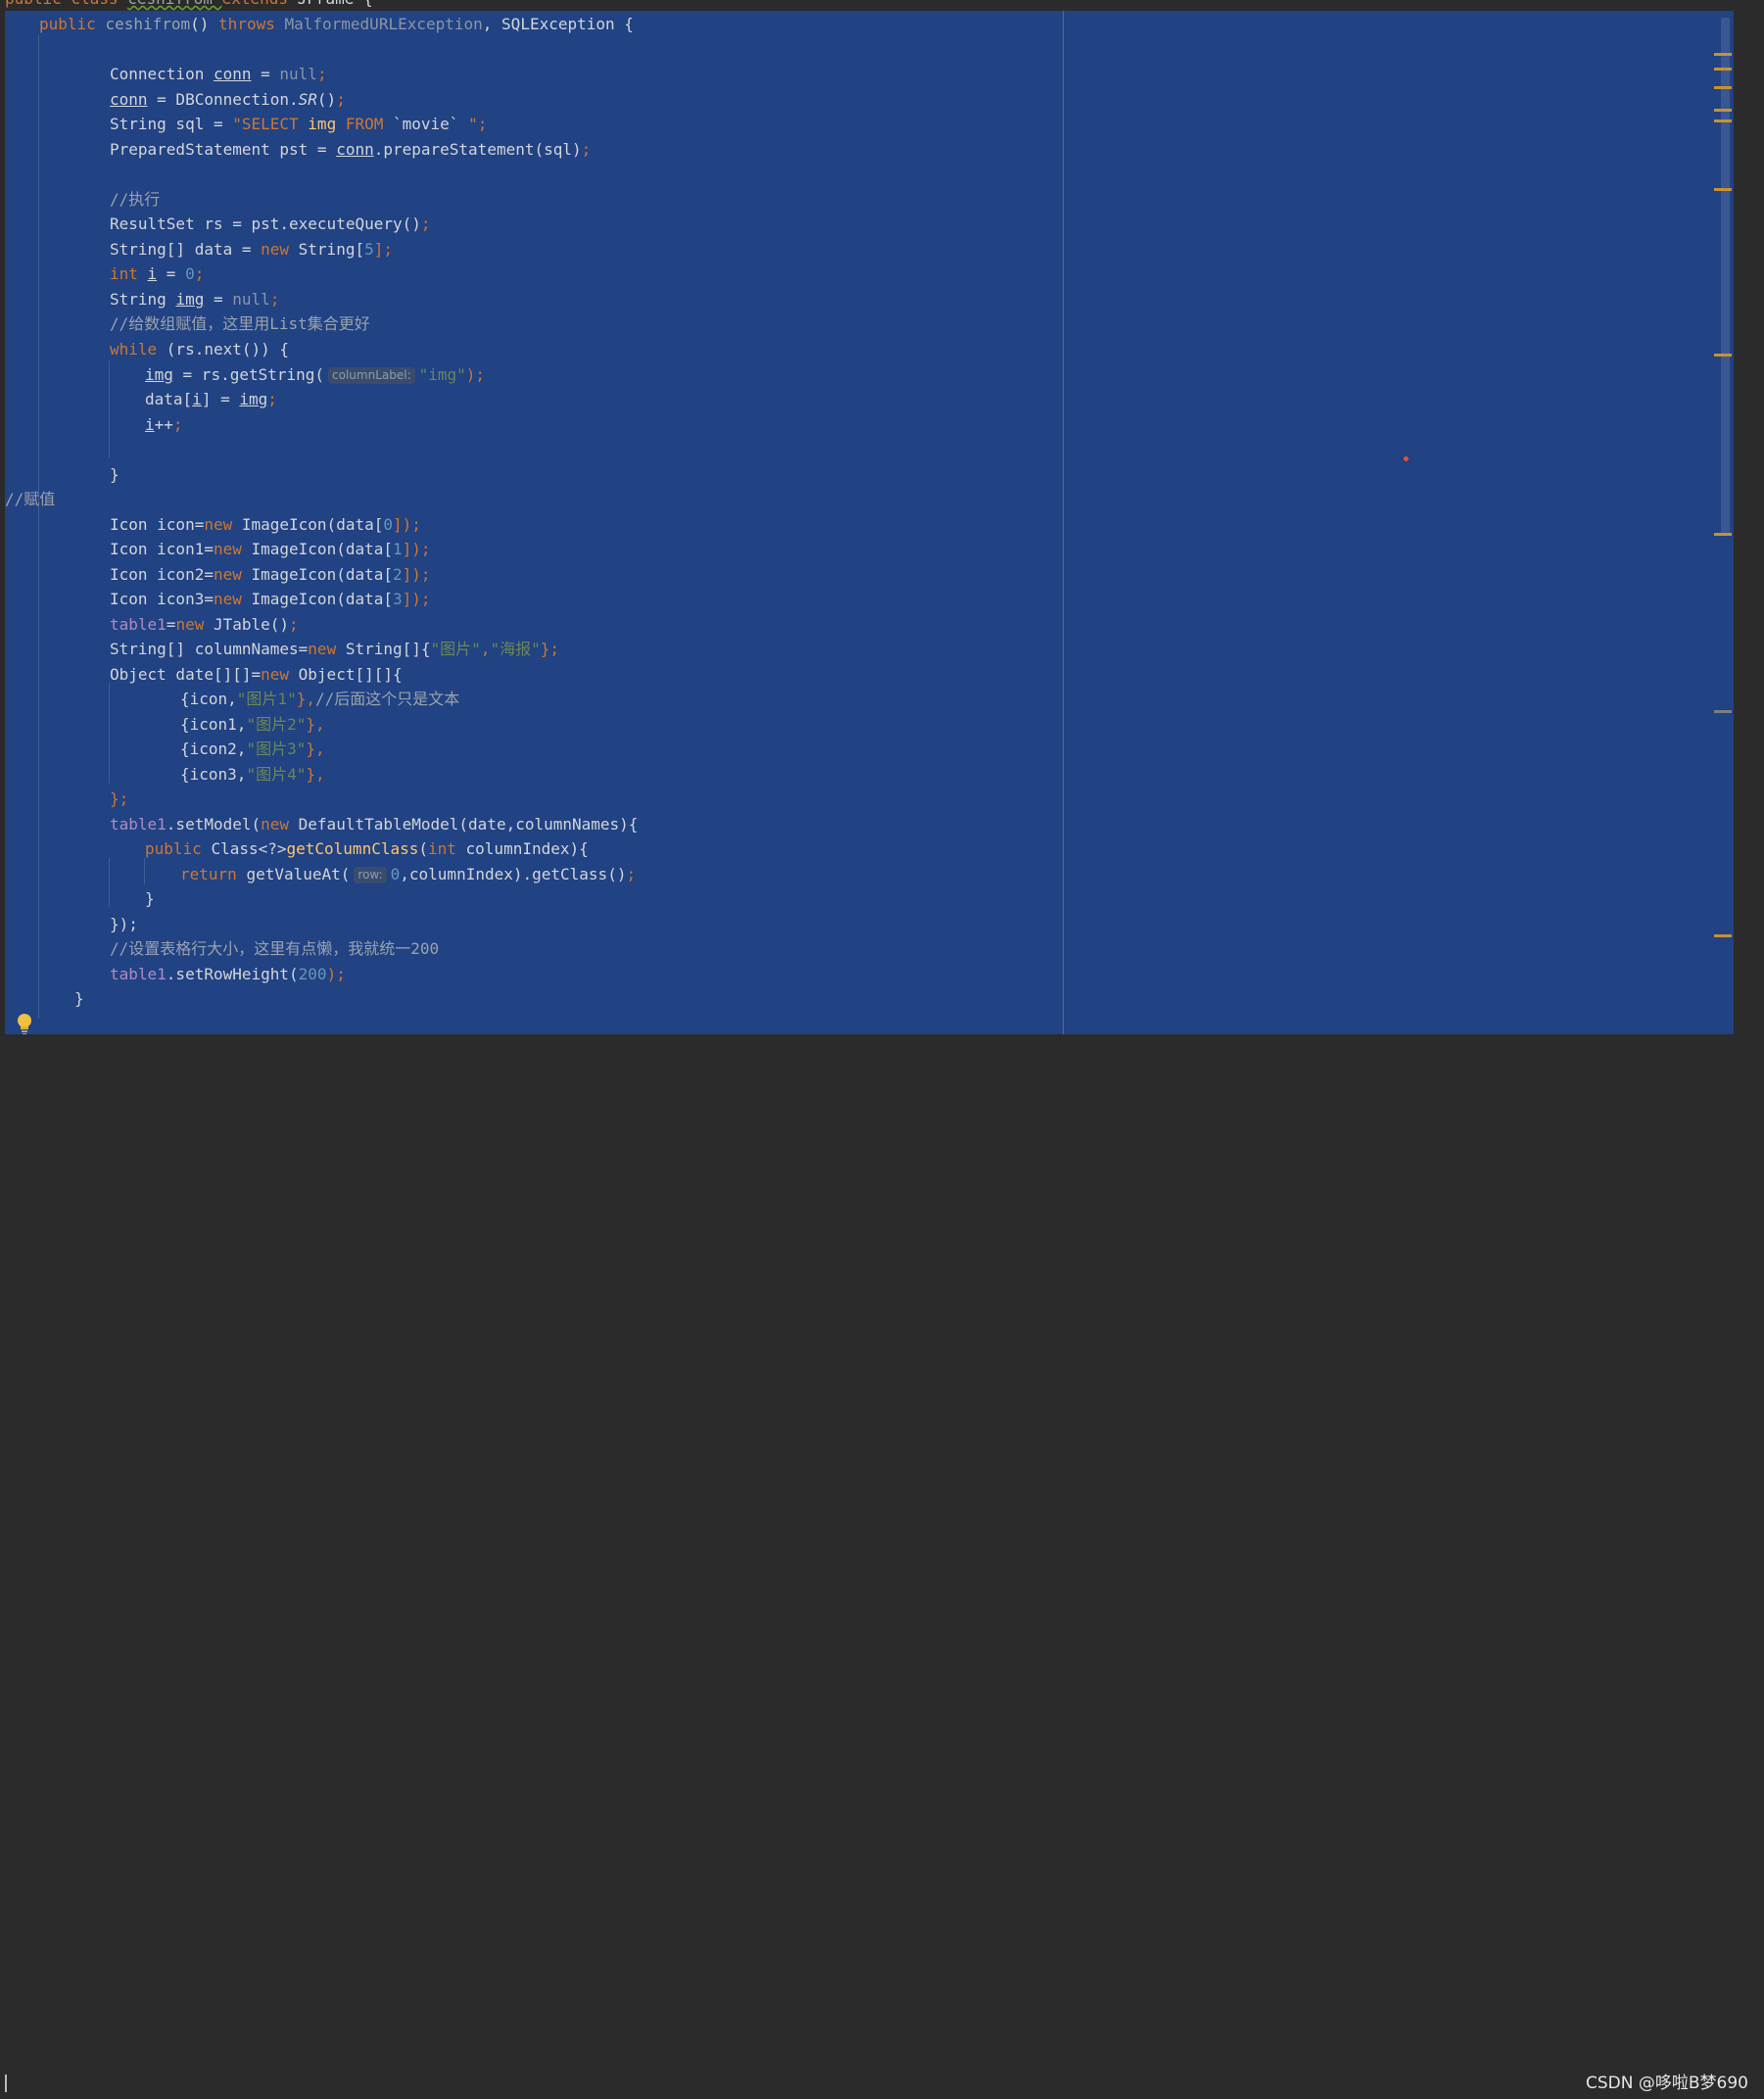 This screenshot has height=2099, width=1764. Describe the element at coordinates (260, 4) in the screenshot. I see `code-token: extends` at that location.